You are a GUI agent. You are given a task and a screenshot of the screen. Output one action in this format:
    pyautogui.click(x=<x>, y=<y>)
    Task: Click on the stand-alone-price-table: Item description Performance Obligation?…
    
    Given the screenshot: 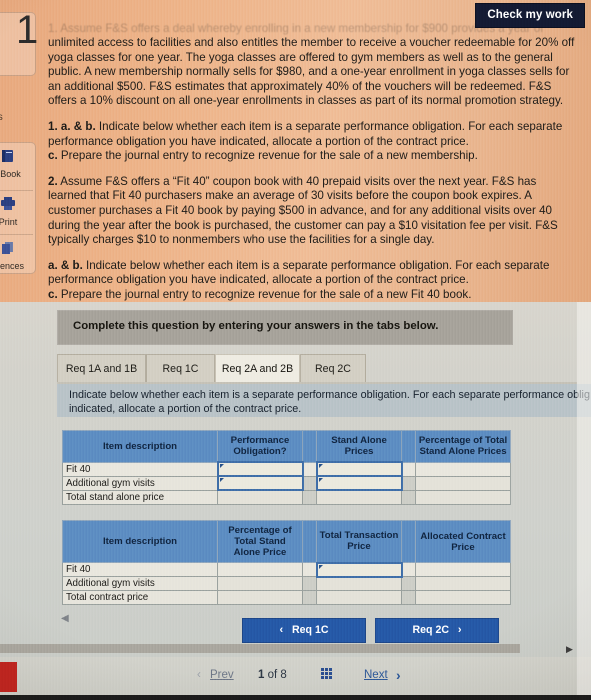 What is the action you would take?
    pyautogui.click(x=286, y=467)
    